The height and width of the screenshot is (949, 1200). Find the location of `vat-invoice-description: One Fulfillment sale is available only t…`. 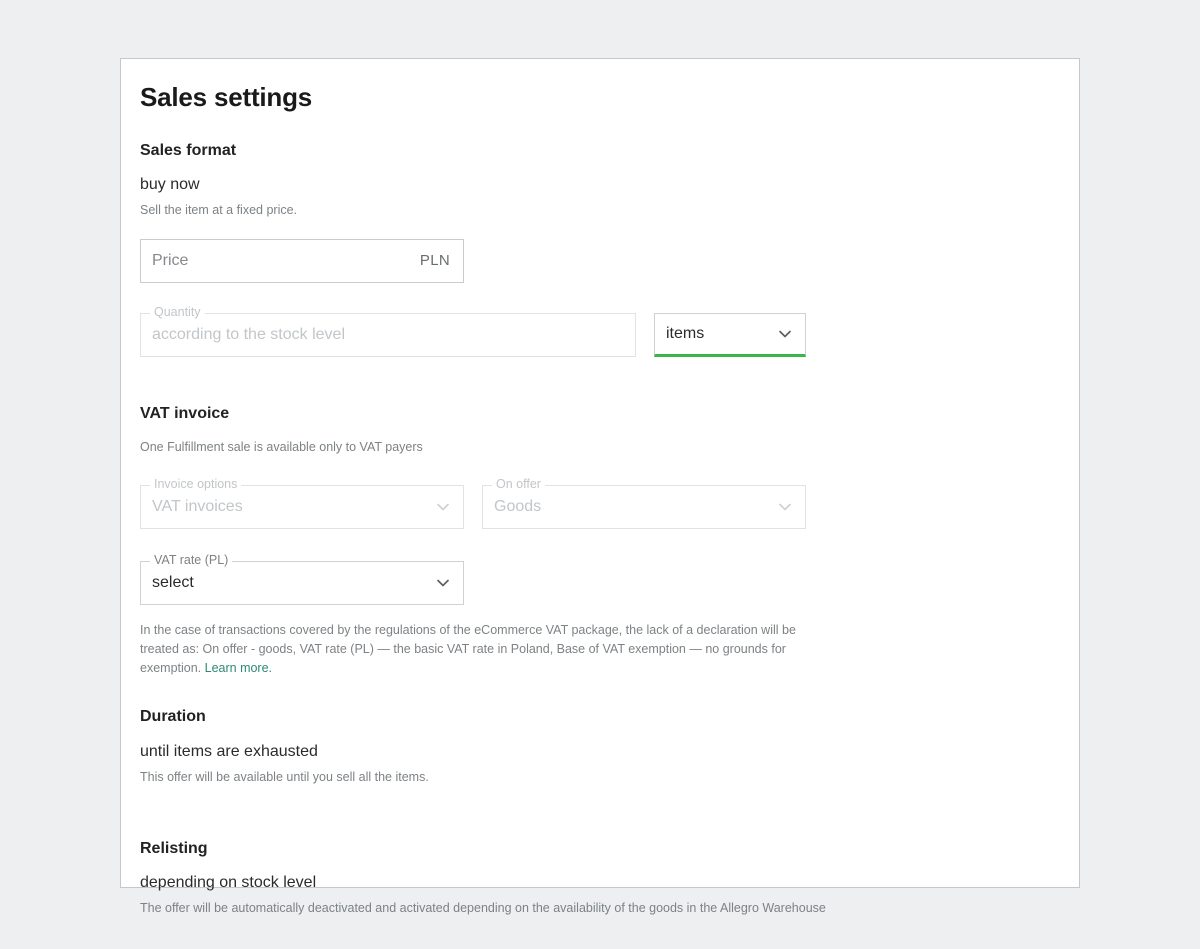

vat-invoice-description: One Fulfillment sale is available only t… is located at coordinates (281, 447).